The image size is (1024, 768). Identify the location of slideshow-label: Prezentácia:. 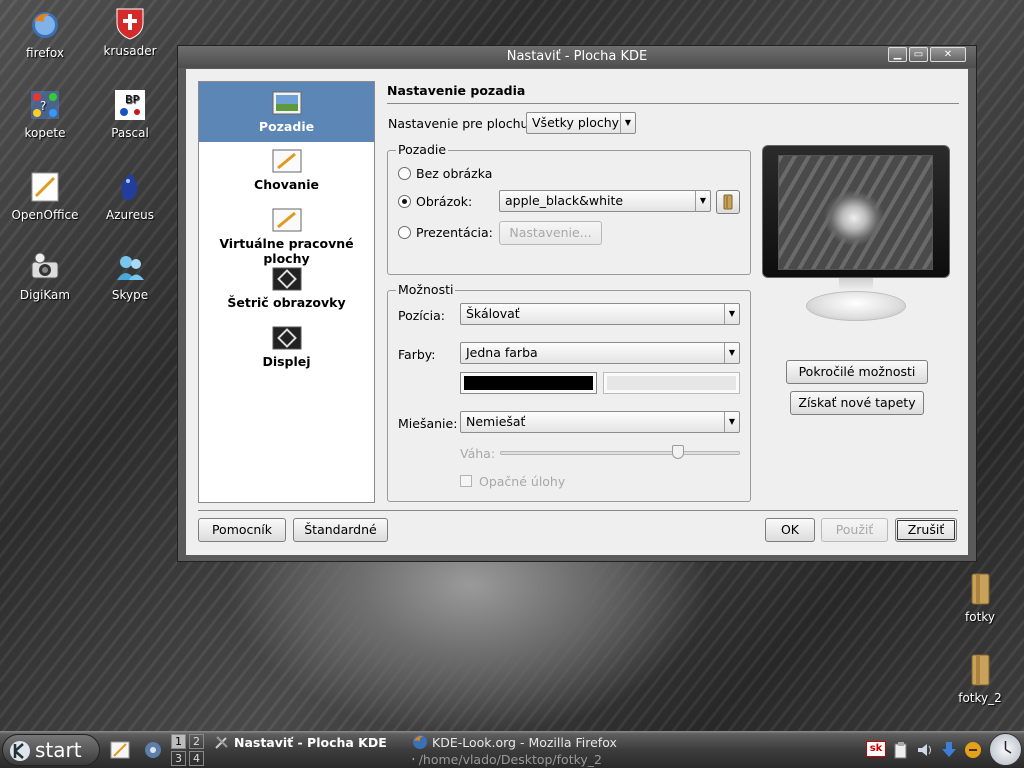
(454, 232).